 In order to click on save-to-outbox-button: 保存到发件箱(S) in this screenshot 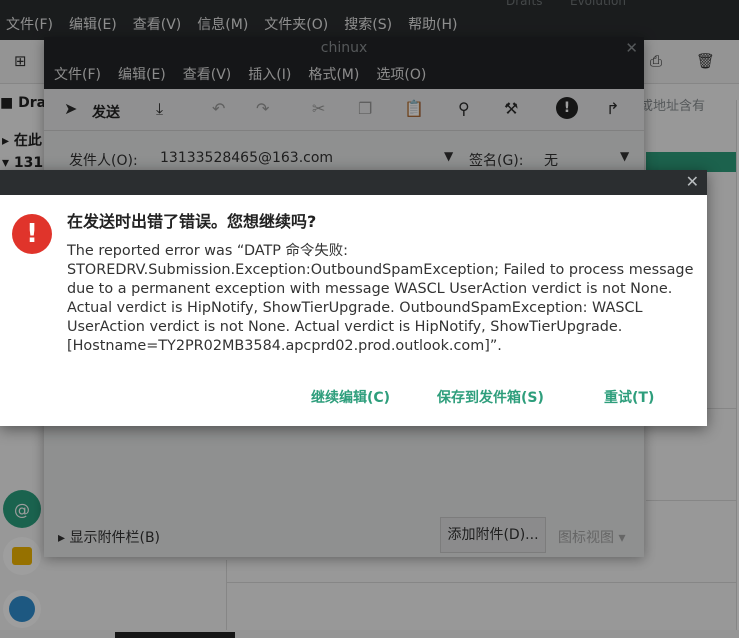, I will do `click(490, 397)`.